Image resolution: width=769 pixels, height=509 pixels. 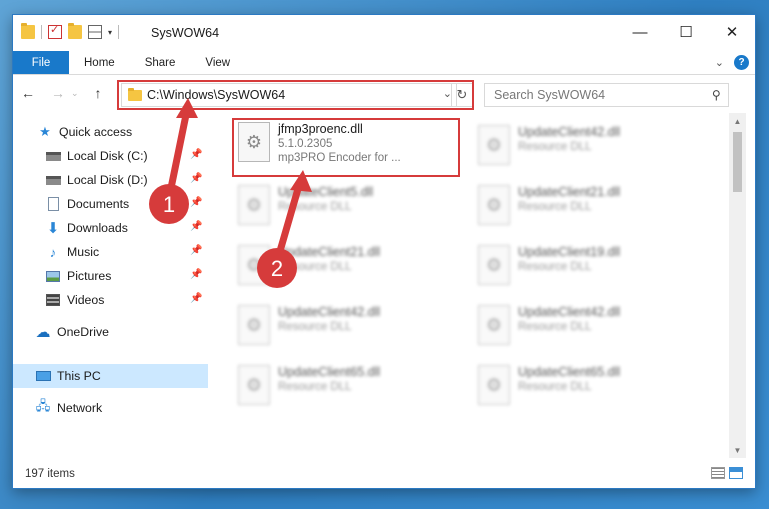 I want to click on sidebar-item-pictures: Pictures 📌, so click(x=110, y=276).